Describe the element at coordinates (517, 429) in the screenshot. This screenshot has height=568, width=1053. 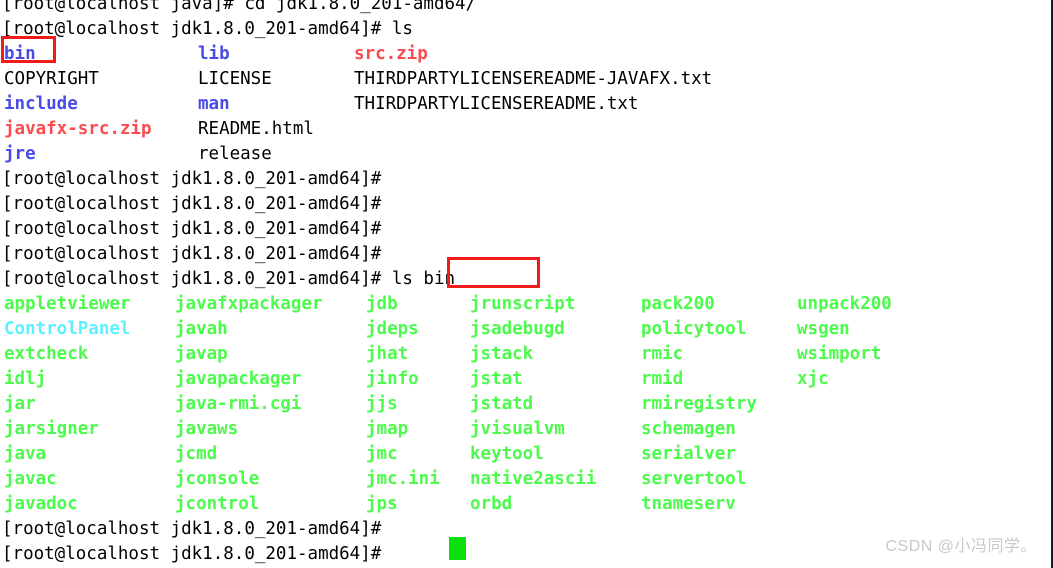
I see `ls-entry: jvisualvm` at that location.